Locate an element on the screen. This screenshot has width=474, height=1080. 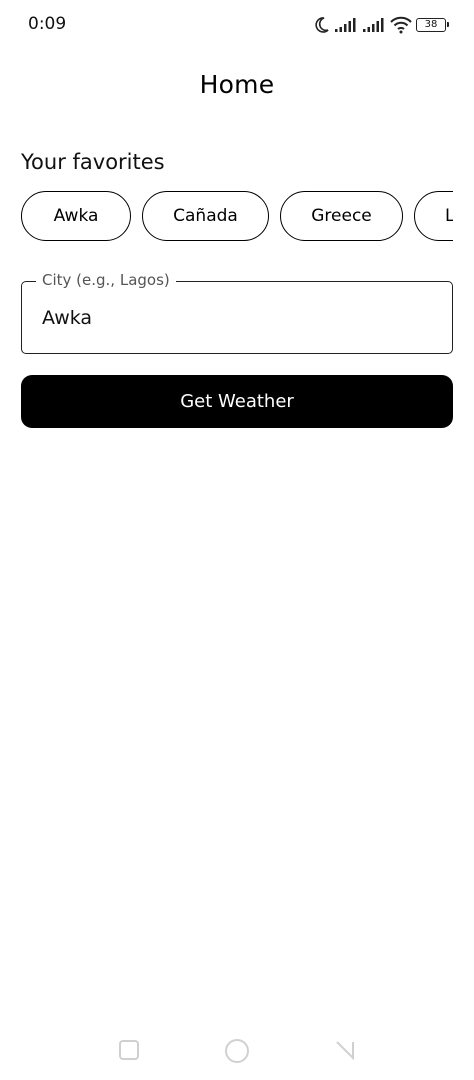
city-field-label: City (e.g., Lagos) is located at coordinates (106, 280).